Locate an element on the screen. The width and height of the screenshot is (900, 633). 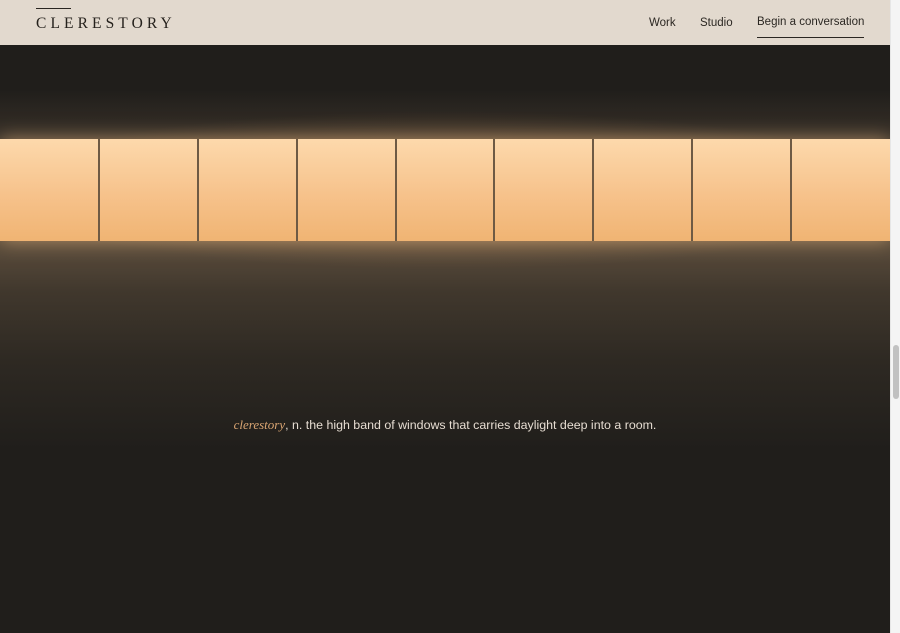
nav-studio-link: Studio is located at coordinates (716, 26).